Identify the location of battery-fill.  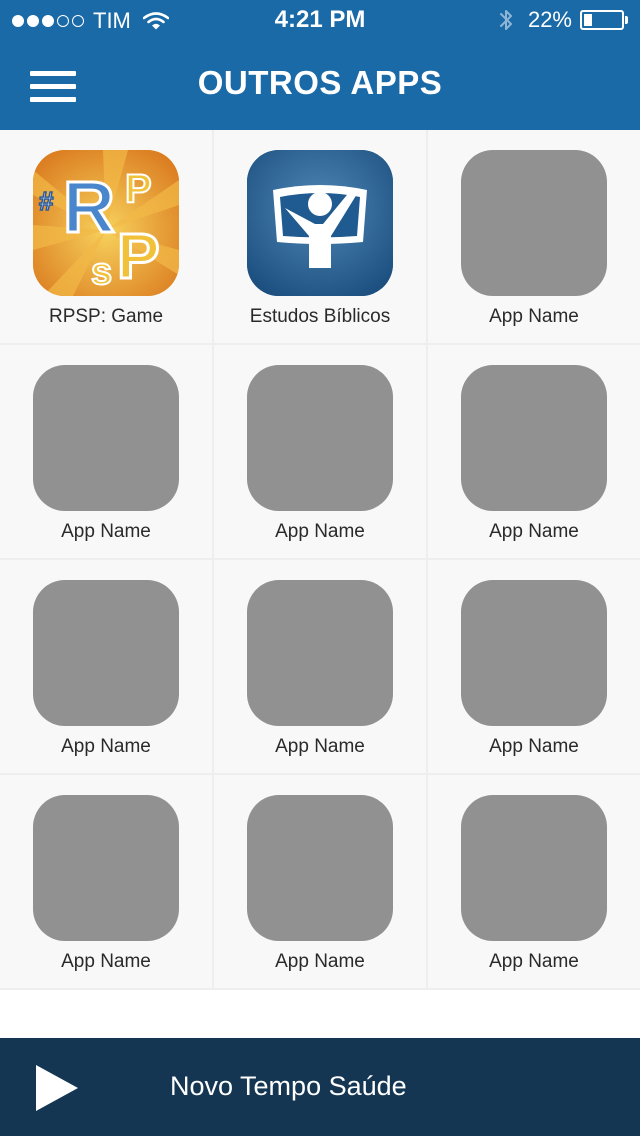
(588, 20).